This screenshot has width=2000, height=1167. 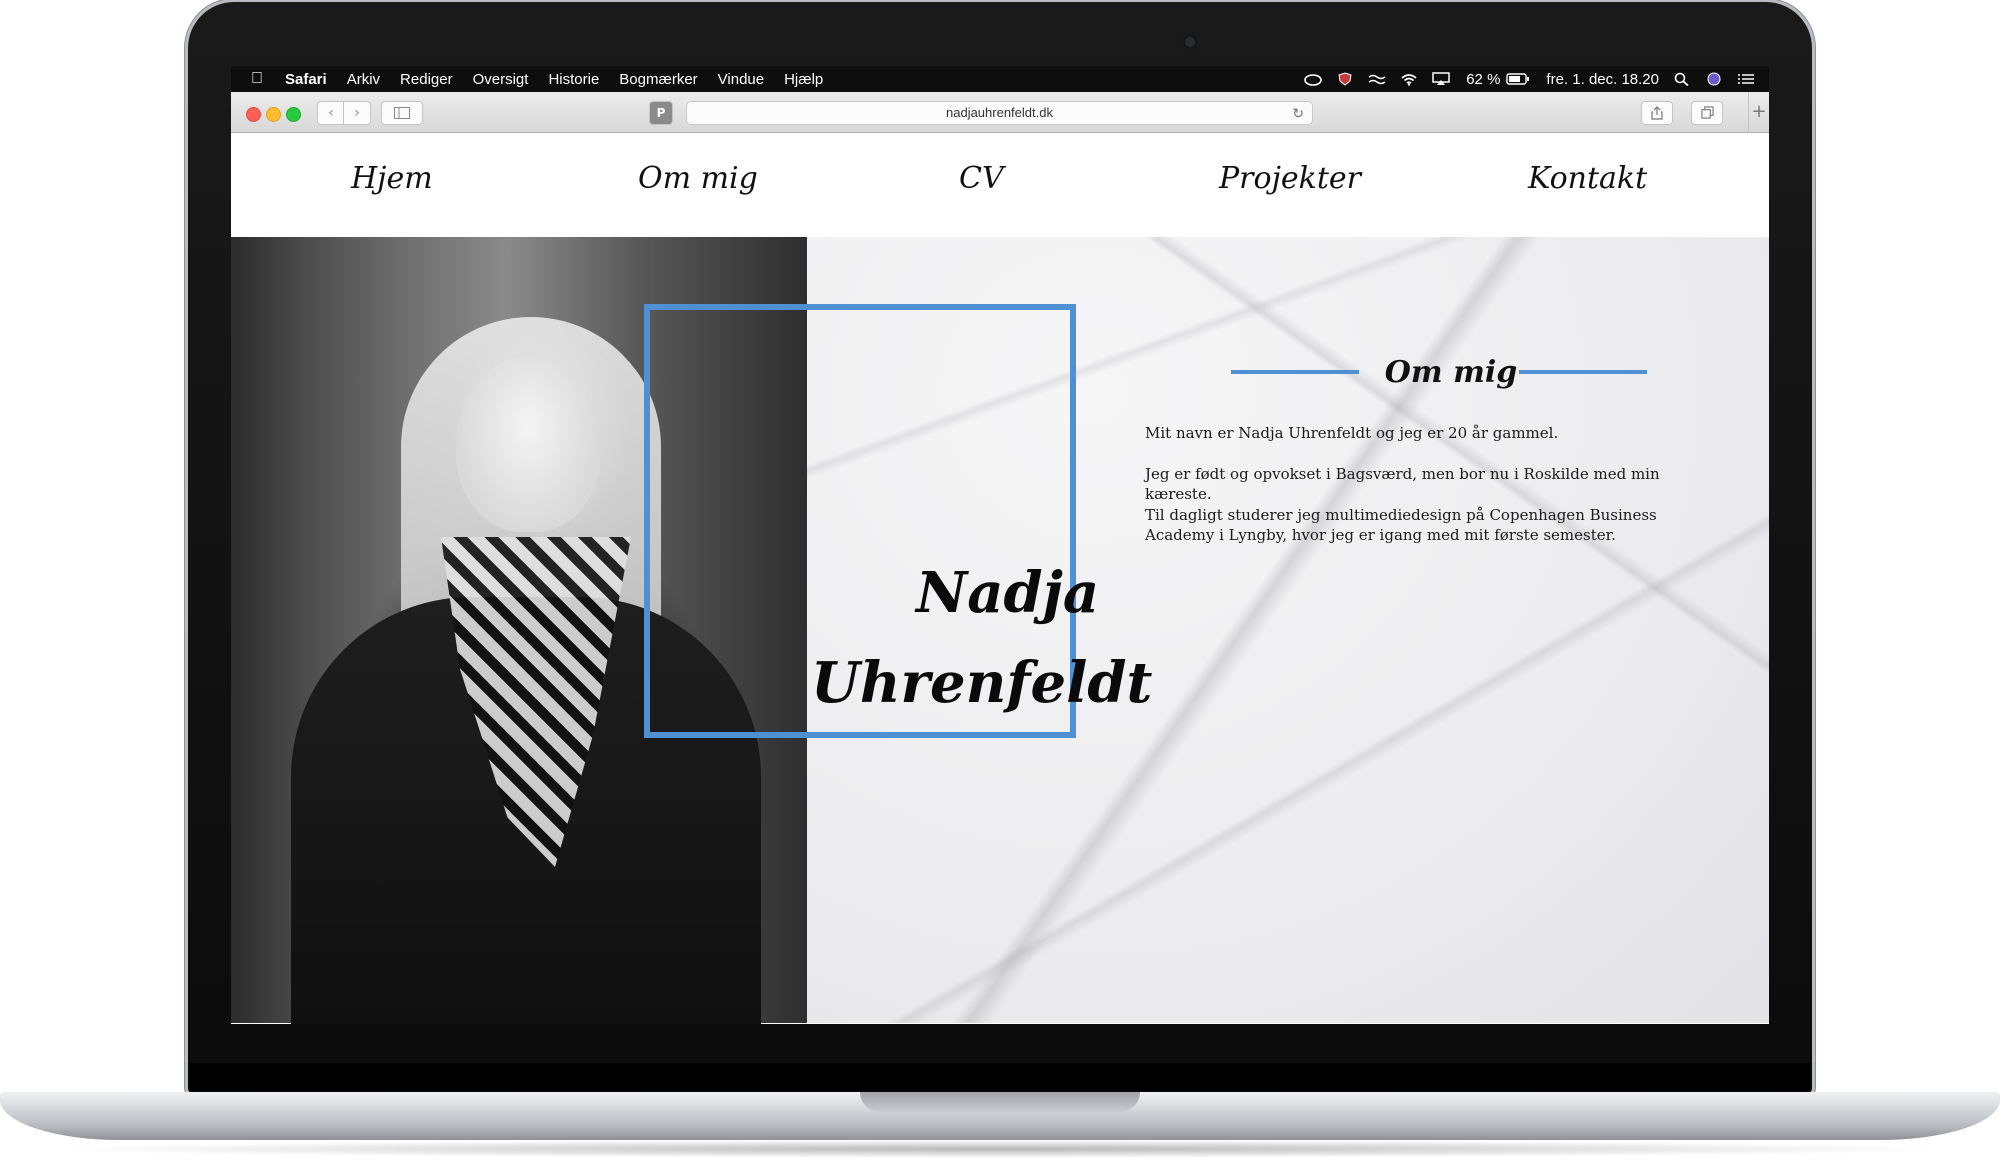 I want to click on spotlight-search-icon, so click(x=1682, y=79).